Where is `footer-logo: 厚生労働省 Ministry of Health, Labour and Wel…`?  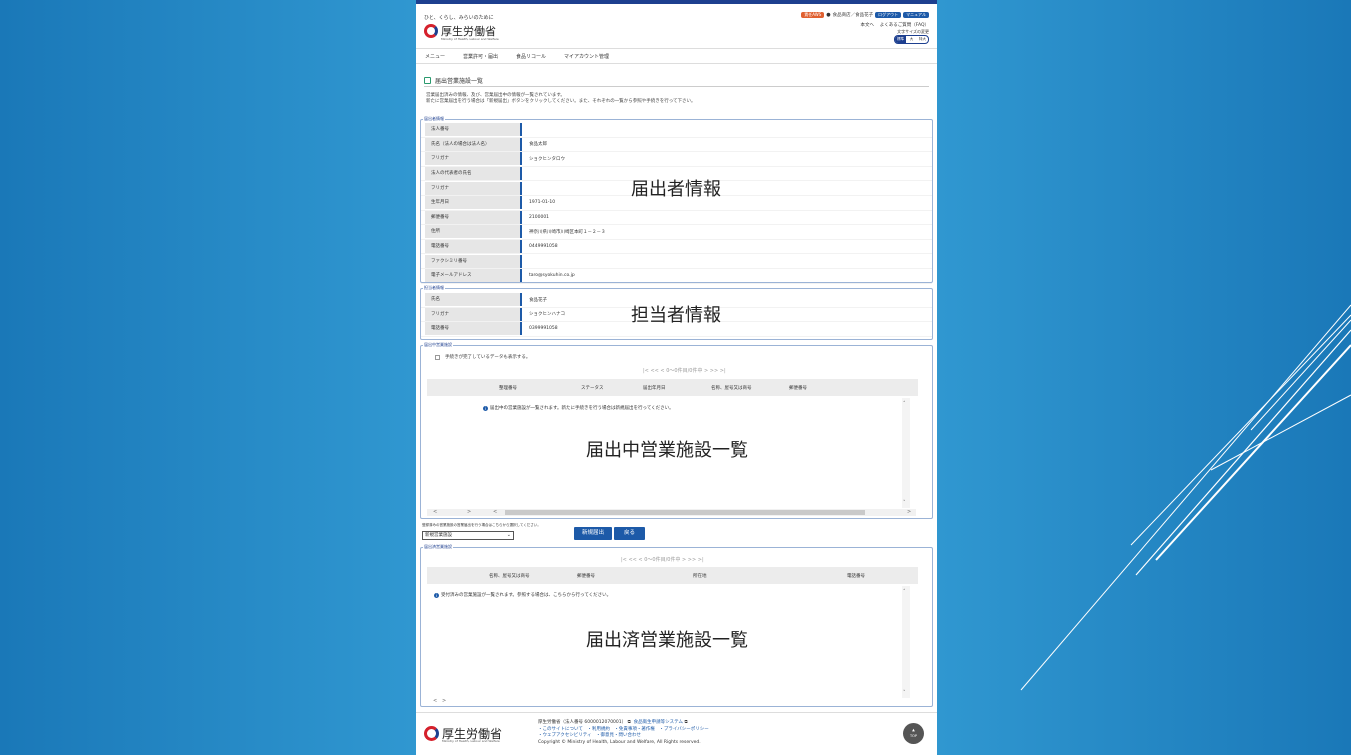 footer-logo: 厚生労働省 Ministry of Health, Labour and Wel… is located at coordinates (463, 734).